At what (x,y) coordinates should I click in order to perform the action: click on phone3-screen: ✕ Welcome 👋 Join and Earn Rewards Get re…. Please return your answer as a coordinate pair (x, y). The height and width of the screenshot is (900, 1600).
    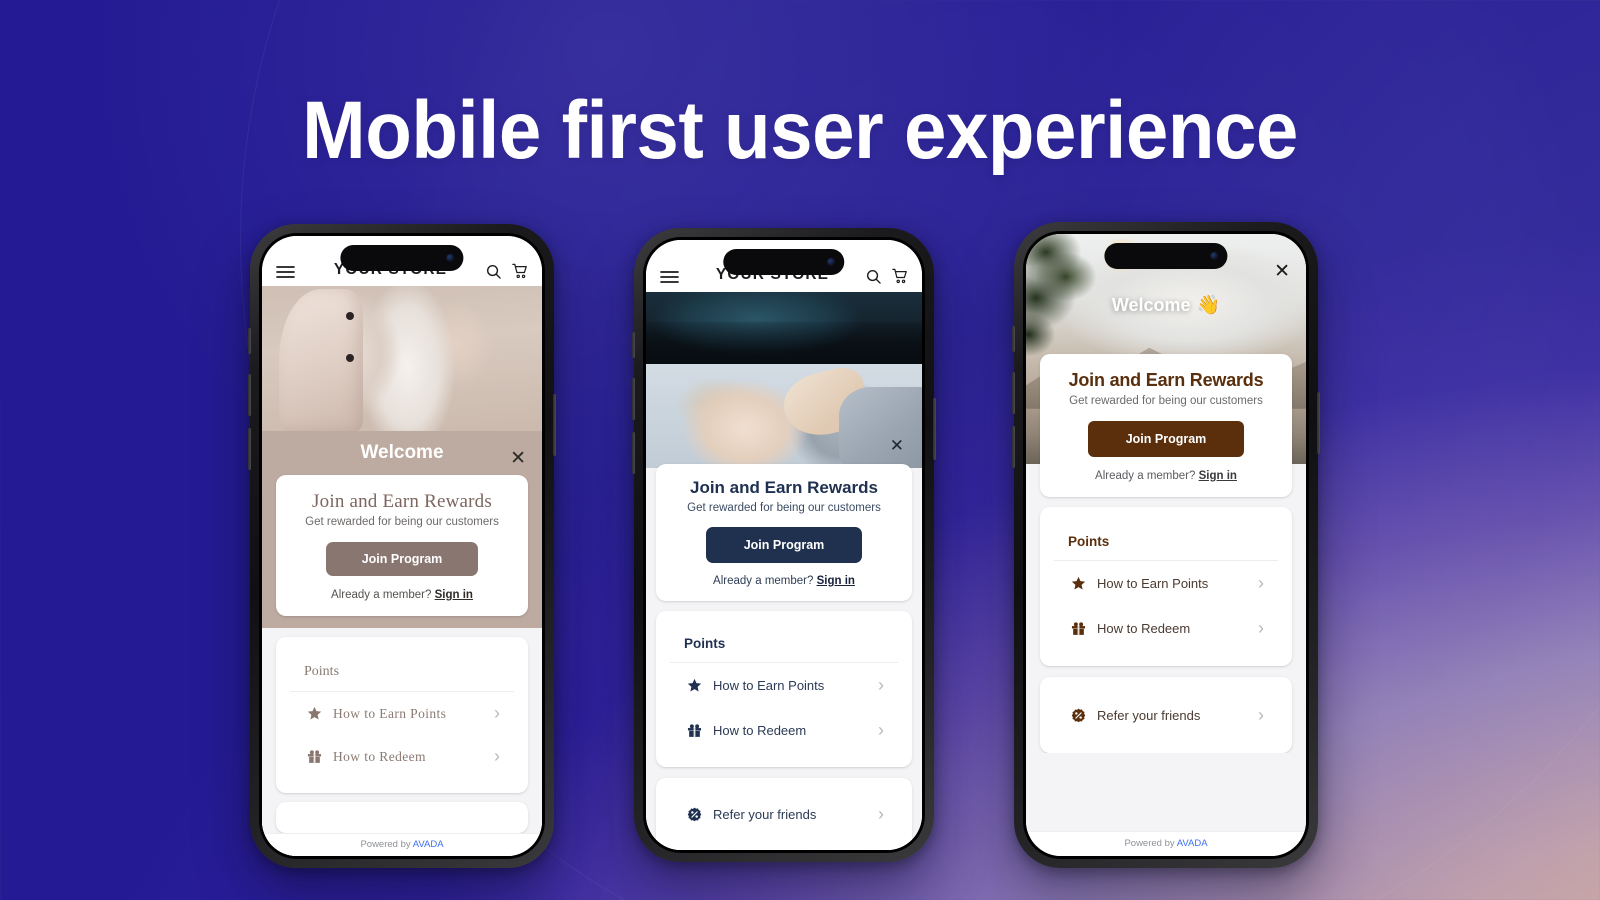
    Looking at the image, I should click on (1166, 545).